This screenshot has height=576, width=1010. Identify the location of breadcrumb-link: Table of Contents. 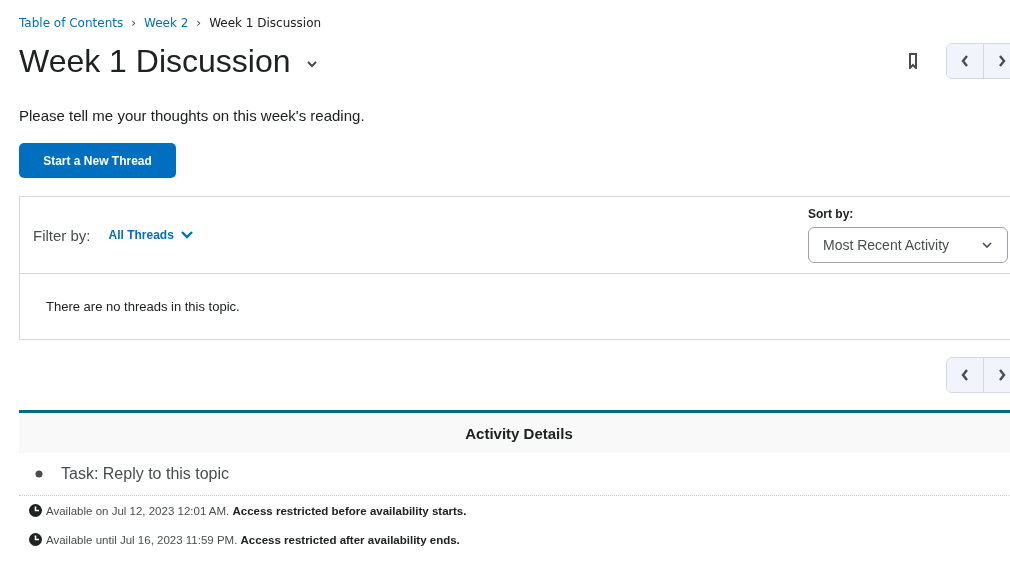
(71, 23).